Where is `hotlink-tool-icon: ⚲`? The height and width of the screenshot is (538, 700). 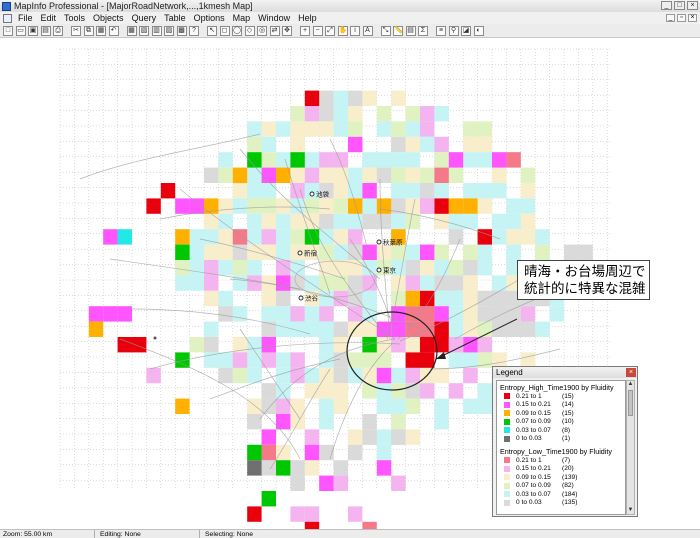
hotlink-tool-icon: ⚲ is located at coordinates (453, 31).